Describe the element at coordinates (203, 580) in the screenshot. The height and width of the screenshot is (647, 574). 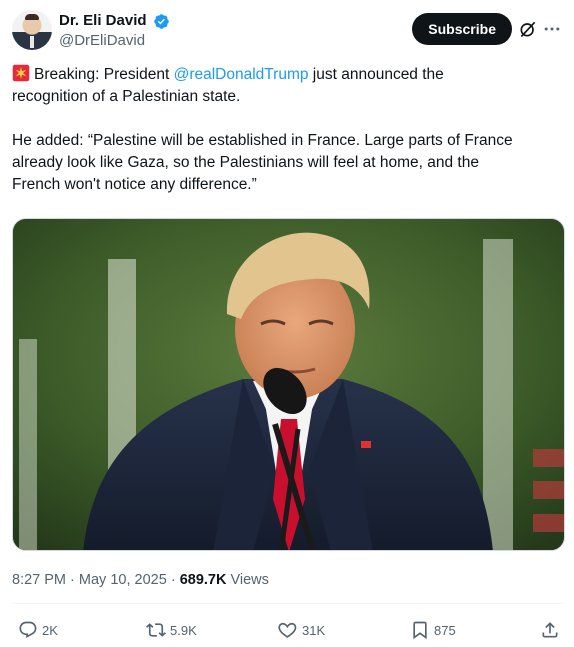
I see `views-count: 689.7K` at that location.